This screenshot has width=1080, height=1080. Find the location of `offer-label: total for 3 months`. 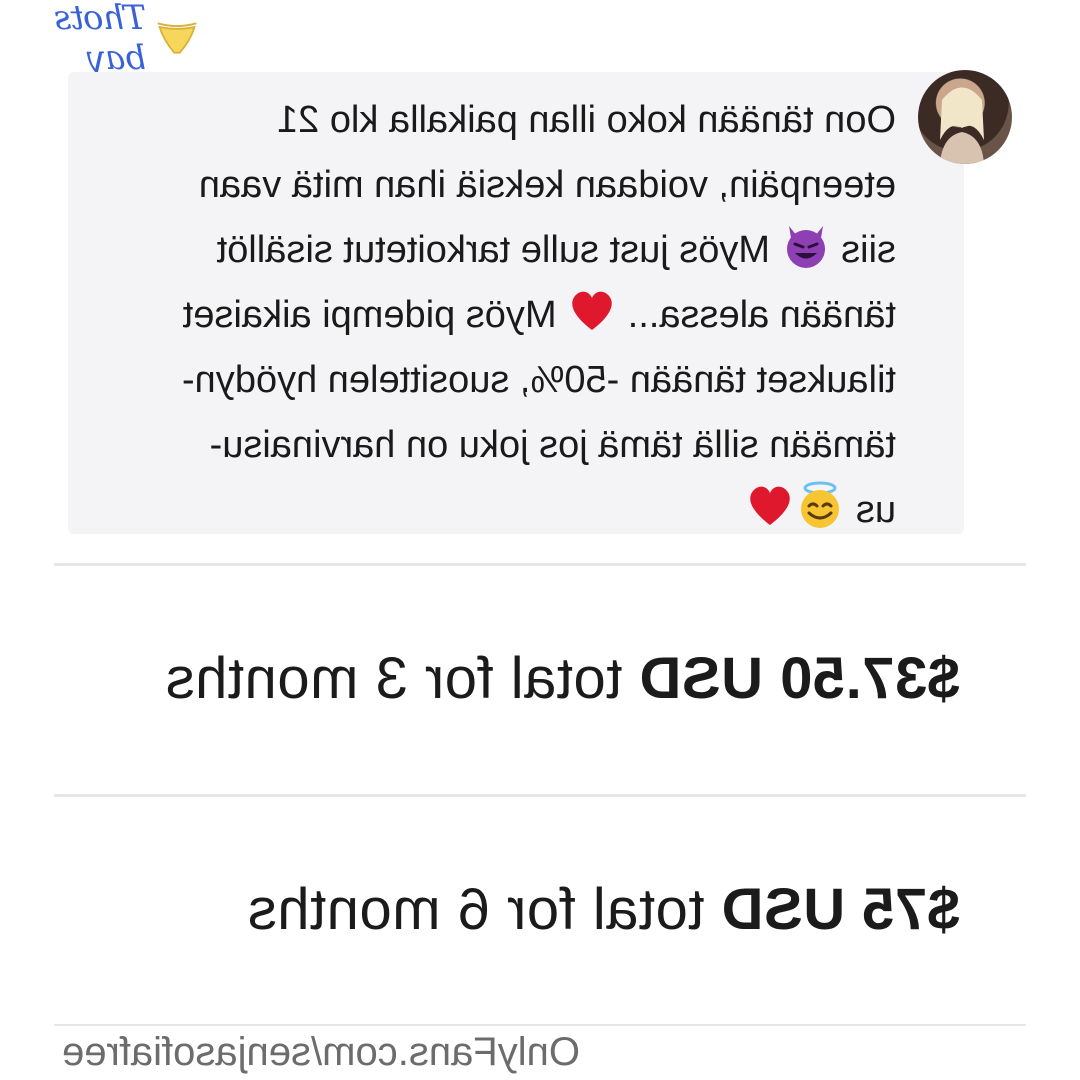

offer-label: total for 3 months is located at coordinates (394, 678).